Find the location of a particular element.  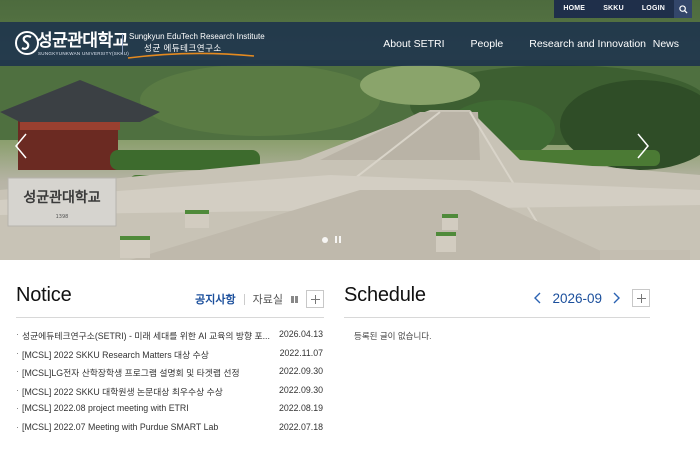

notice-item-title: [MCSL]LG전자 산학장학생 프로그램 설명회 및 타겟랩 선정 is located at coordinates (149, 372).